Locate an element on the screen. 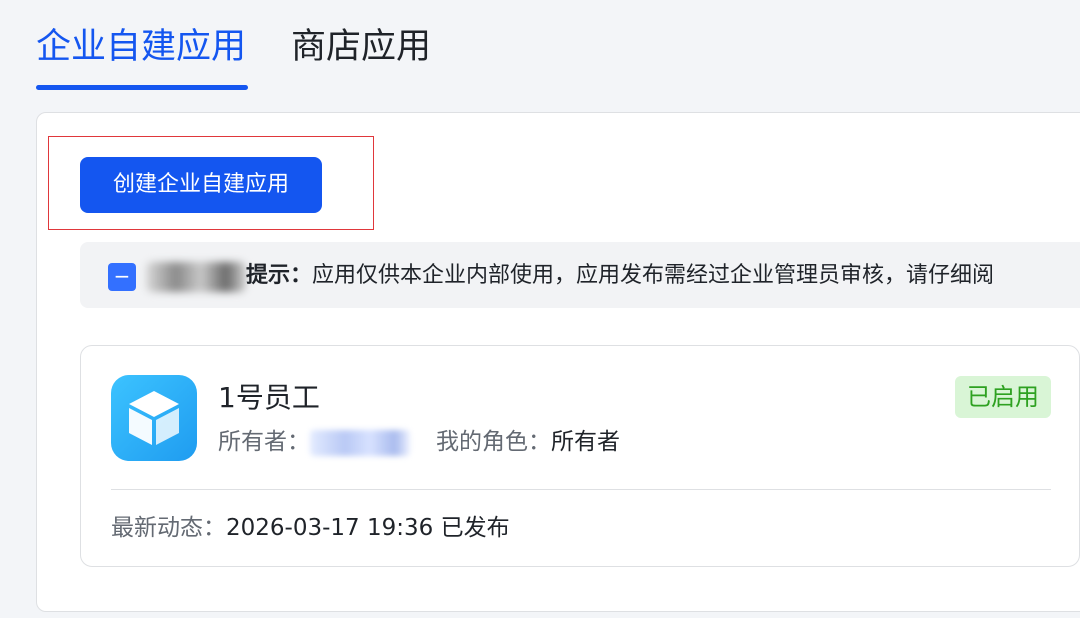 The image size is (1080, 618). divider is located at coordinates (581, 489).